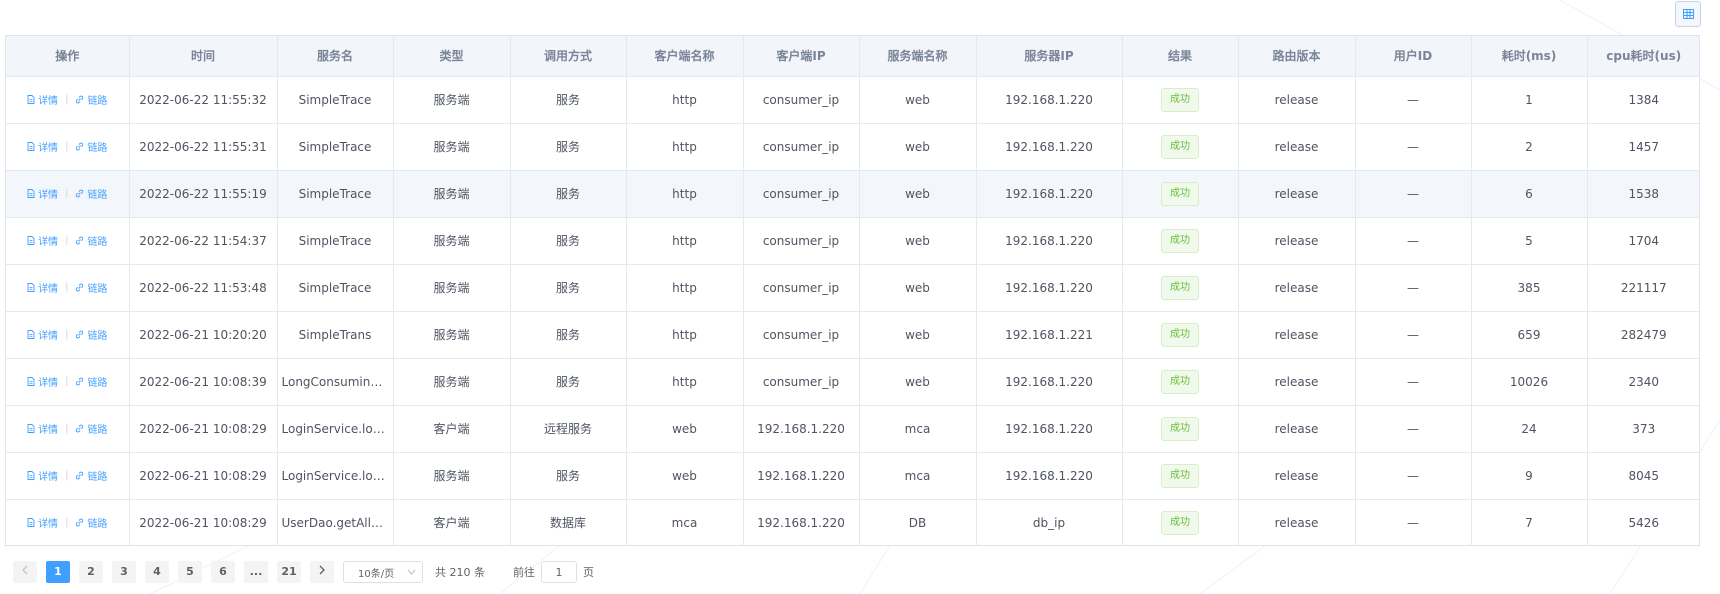  What do you see at coordinates (1529, 522) in the screenshot?
I see `cell-cost: 7` at bounding box center [1529, 522].